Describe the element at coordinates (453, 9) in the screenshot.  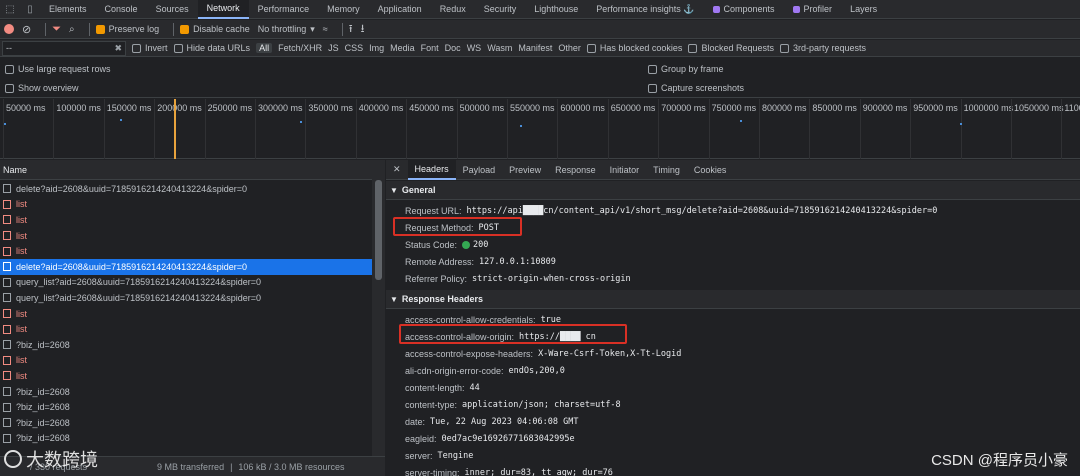
I see `tab-redux: Redux` at that location.